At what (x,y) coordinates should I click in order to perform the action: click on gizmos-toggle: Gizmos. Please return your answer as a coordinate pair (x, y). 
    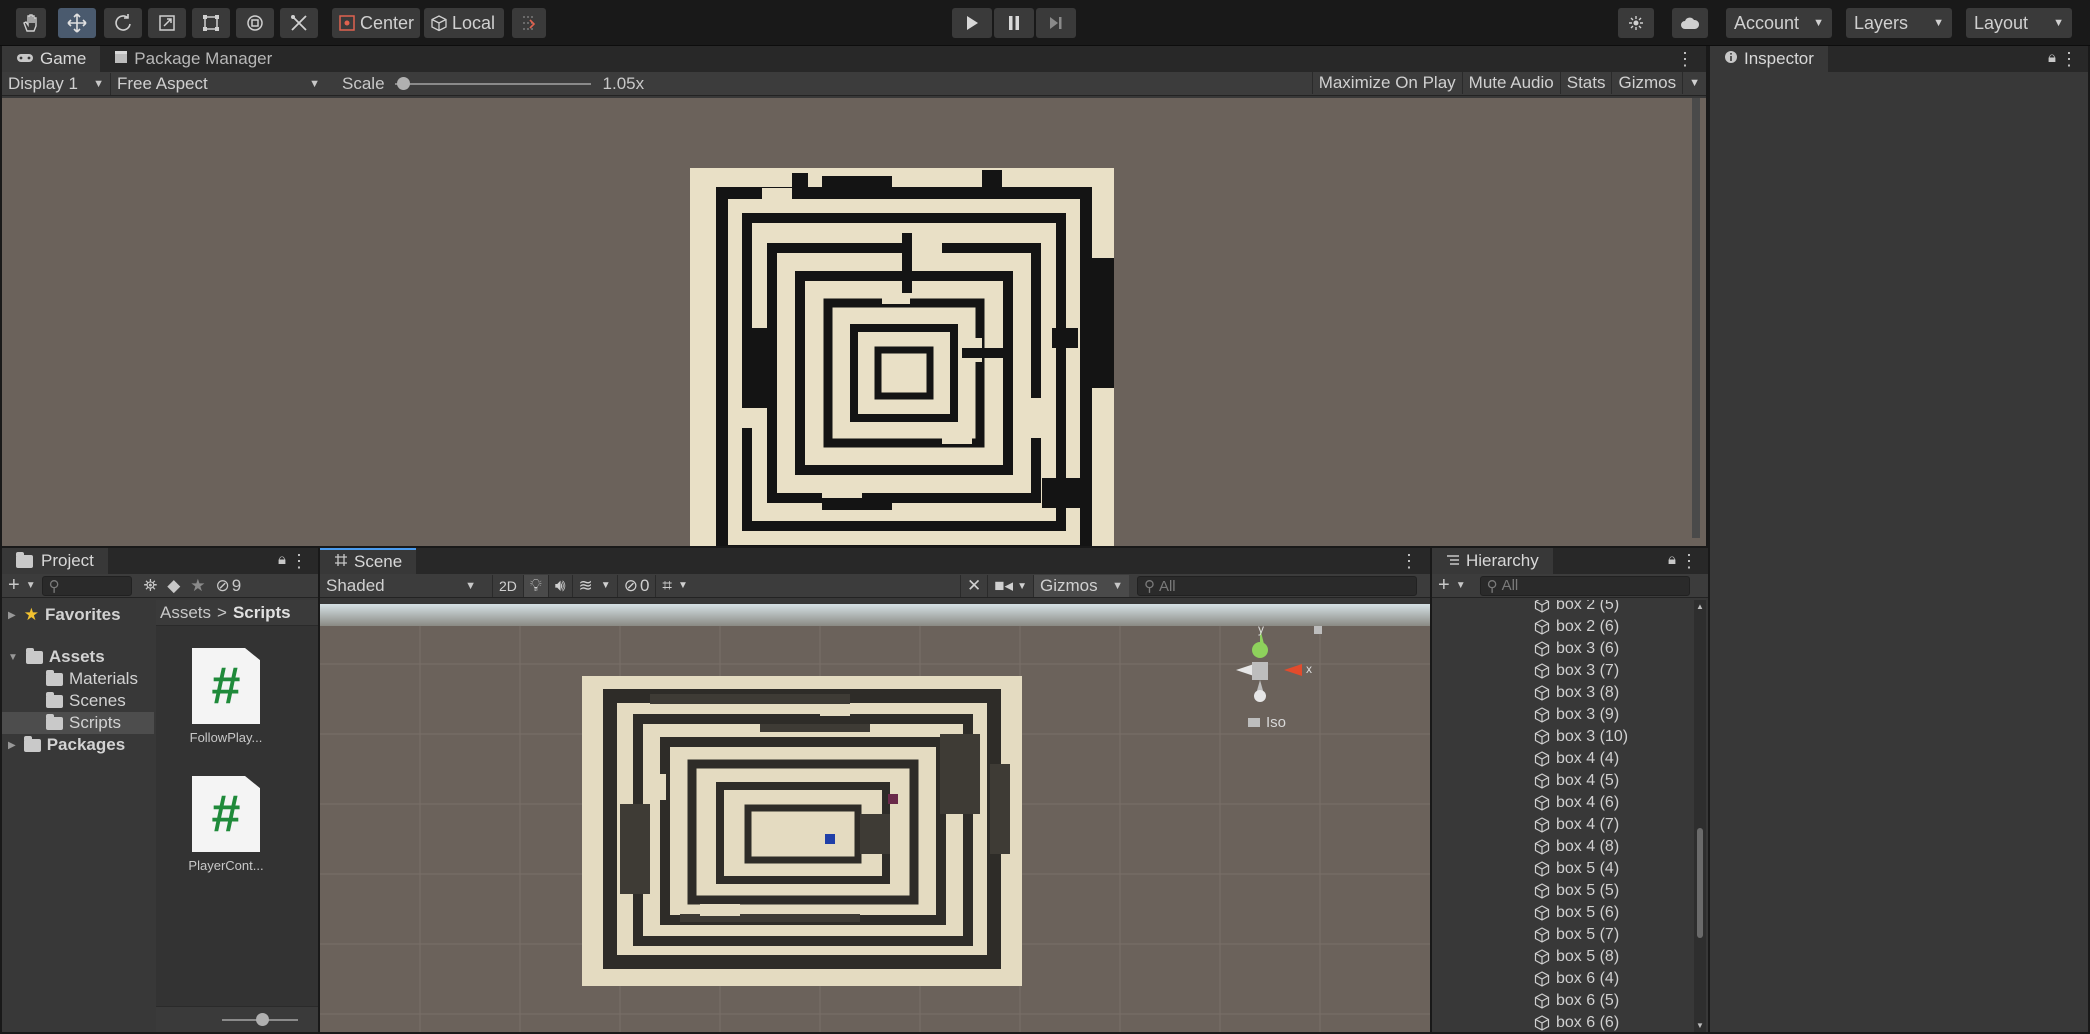
    Looking at the image, I should click on (1646, 83).